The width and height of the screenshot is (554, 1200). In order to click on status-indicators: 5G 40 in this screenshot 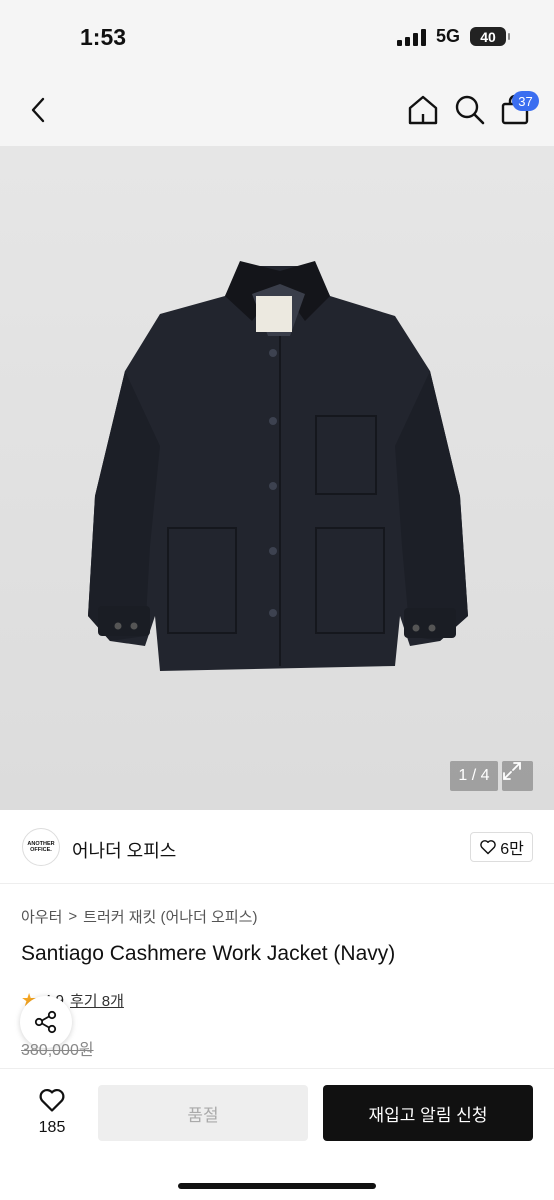, I will do `click(453, 36)`.